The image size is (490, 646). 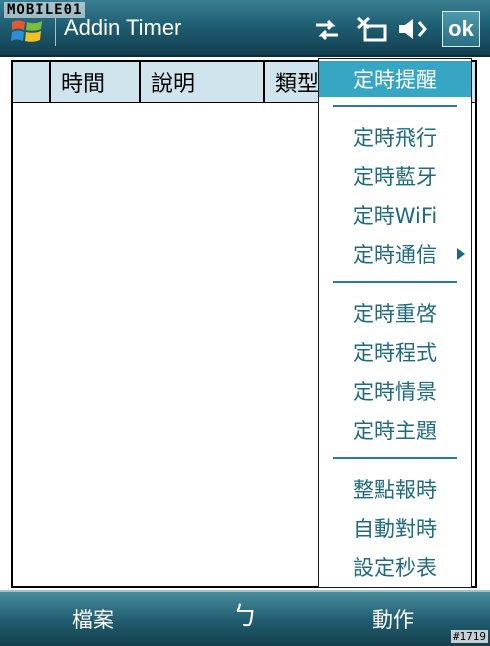 What do you see at coordinates (393, 619) in the screenshot?
I see `softkey-action: 動作` at bounding box center [393, 619].